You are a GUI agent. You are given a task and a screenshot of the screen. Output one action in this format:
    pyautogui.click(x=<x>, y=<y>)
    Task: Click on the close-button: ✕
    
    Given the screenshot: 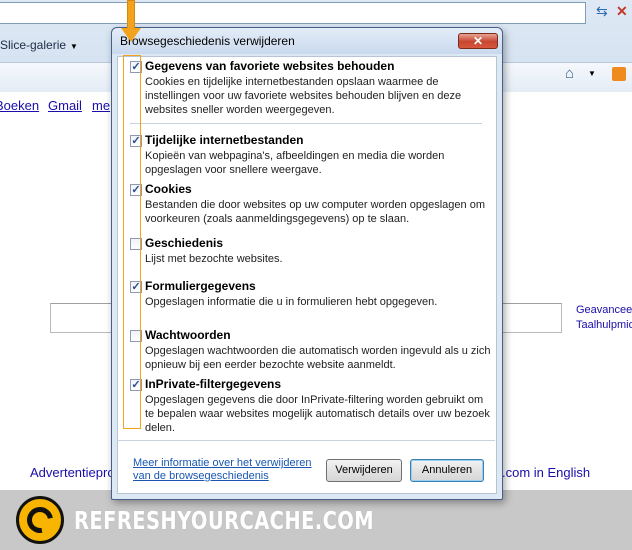 What is the action you would take?
    pyautogui.click(x=478, y=41)
    